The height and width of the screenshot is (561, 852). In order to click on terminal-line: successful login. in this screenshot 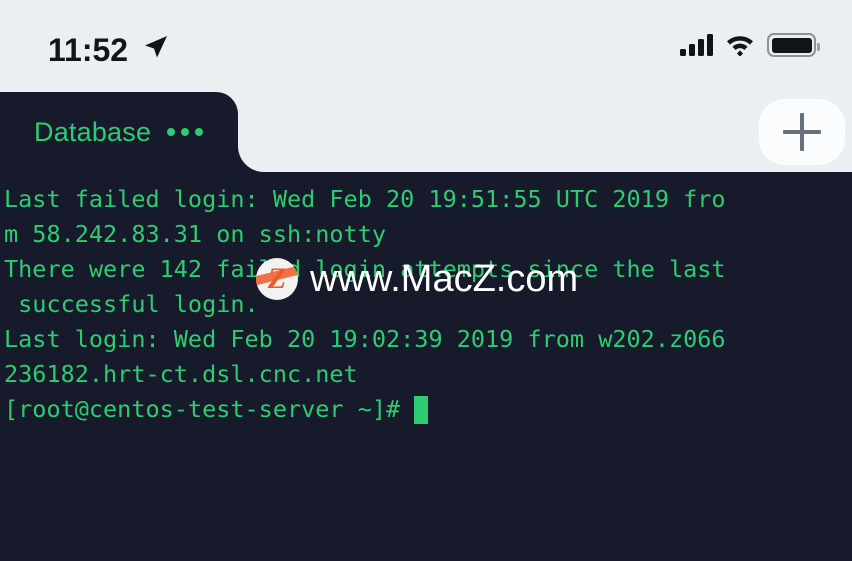, I will do `click(131, 304)`.